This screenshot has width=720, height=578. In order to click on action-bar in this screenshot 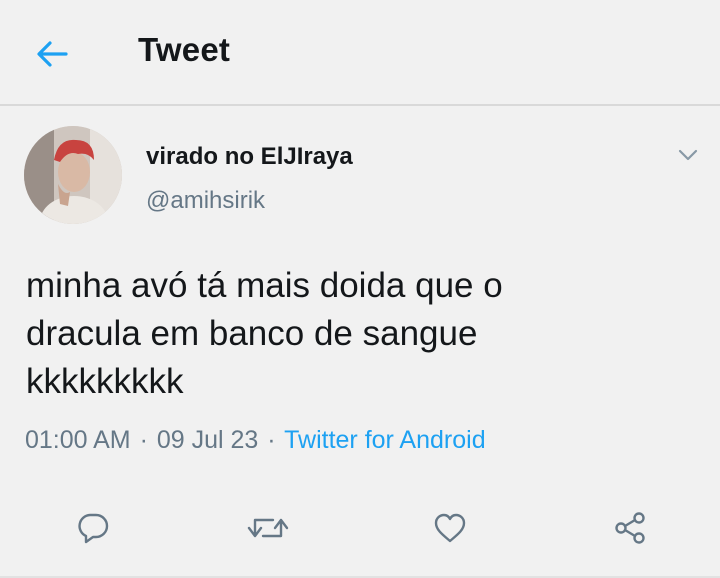, I will do `click(360, 528)`.